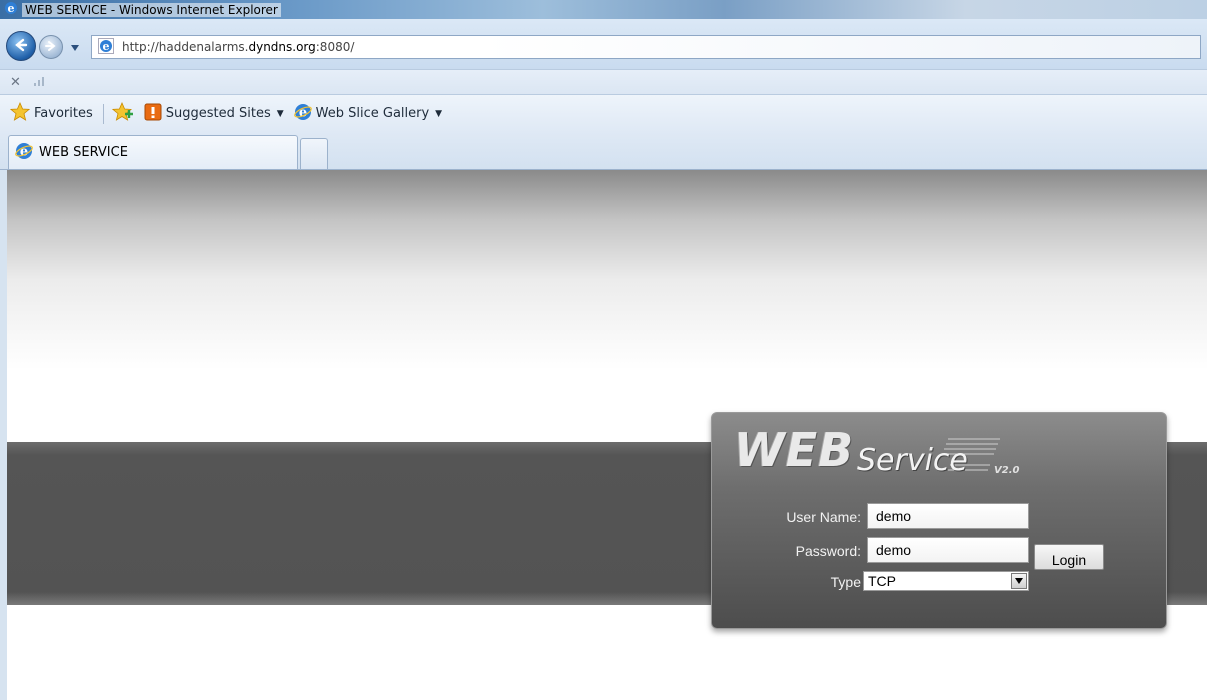 This screenshot has width=1207, height=700. I want to click on type-select: TCP, so click(946, 581).